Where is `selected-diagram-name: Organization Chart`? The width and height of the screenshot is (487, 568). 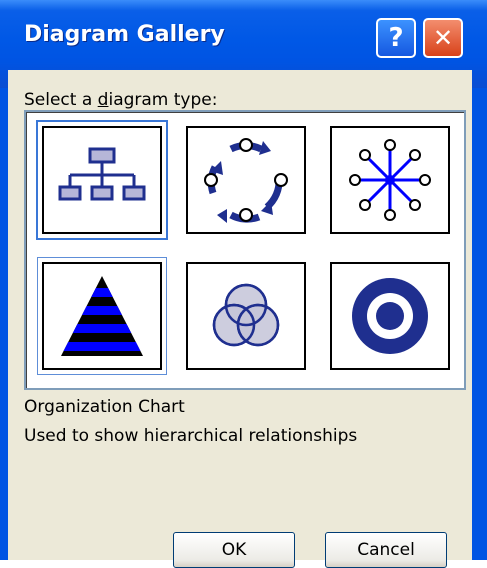 selected-diagram-name: Organization Chart is located at coordinates (104, 407).